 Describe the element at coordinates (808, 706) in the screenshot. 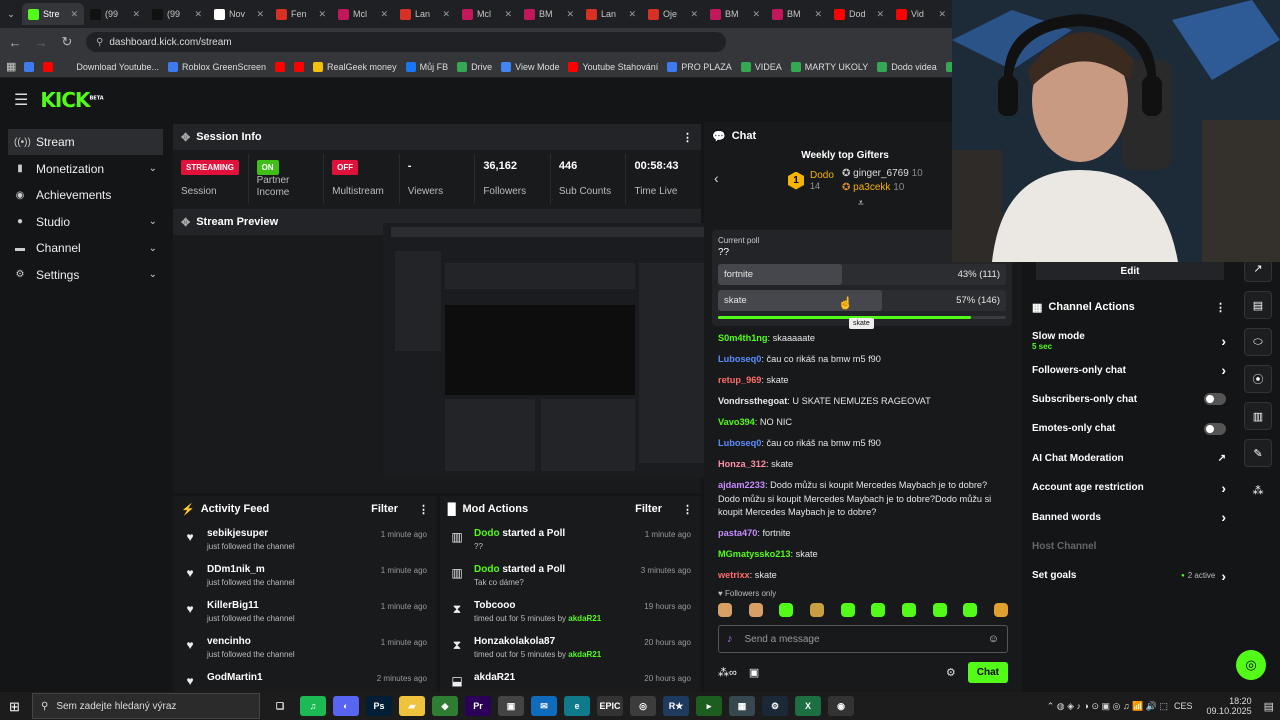

I see `excel-icon: X` at that location.